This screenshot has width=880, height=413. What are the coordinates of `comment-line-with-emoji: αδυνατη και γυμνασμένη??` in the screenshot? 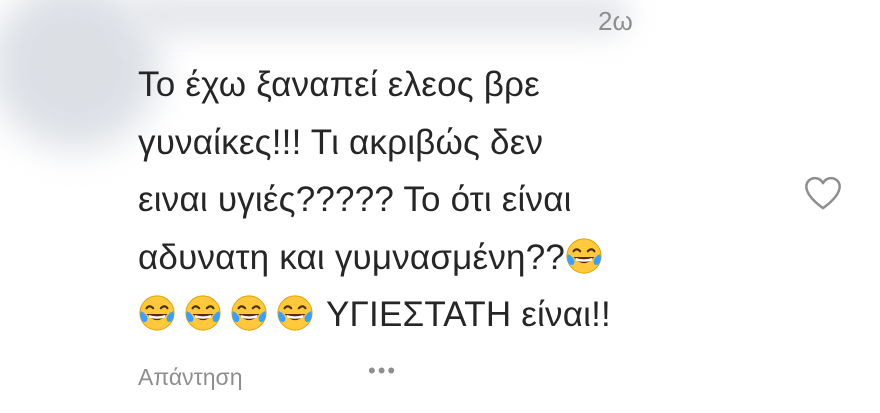 It's located at (458, 258).